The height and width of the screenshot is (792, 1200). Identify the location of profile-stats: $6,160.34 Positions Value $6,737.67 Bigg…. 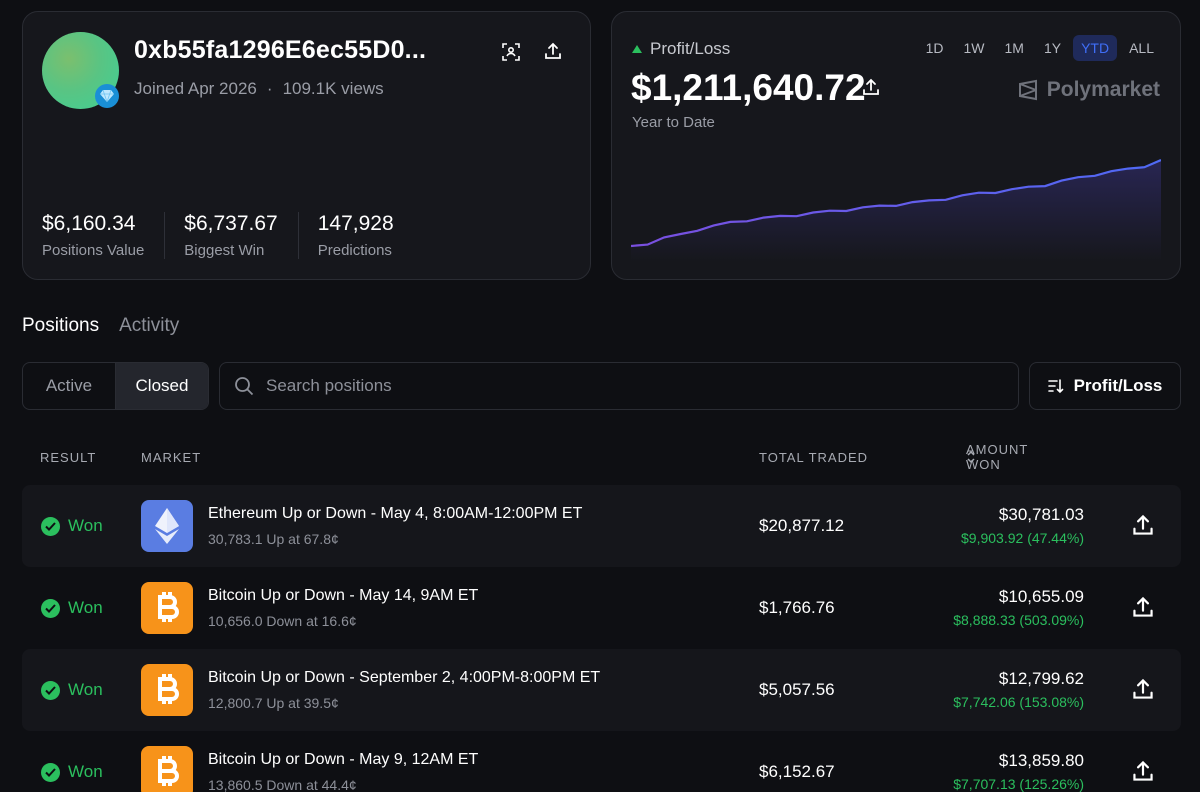
(237, 235).